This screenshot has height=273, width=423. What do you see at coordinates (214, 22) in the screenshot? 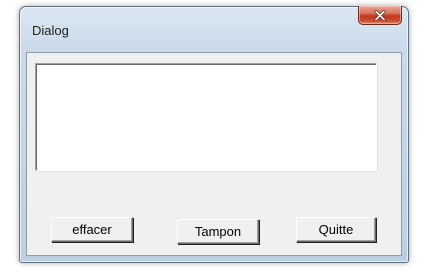
I see `title-bar: Dialog` at bounding box center [214, 22].